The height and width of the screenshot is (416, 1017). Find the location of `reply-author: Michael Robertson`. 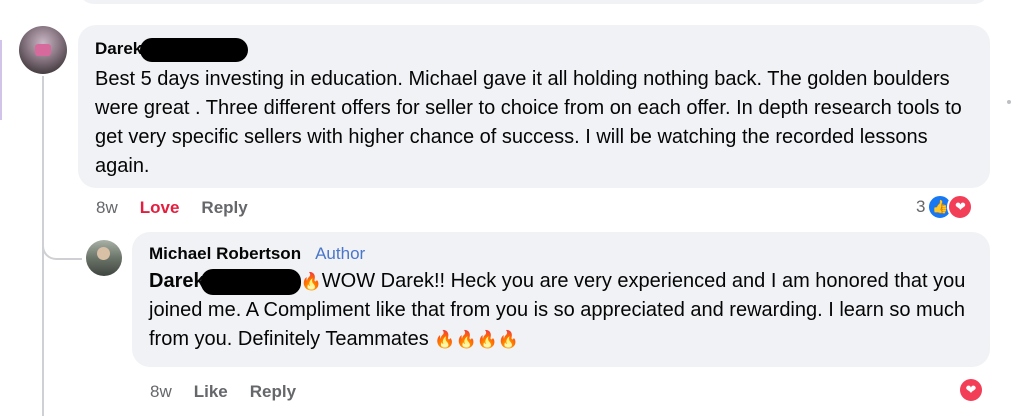

reply-author: Michael Robertson is located at coordinates (225, 254).